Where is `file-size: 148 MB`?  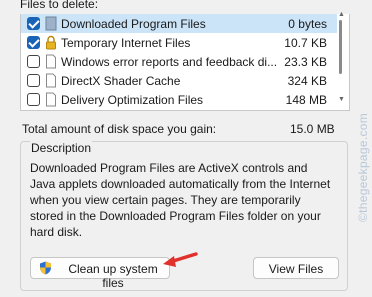 file-size: 148 MB is located at coordinates (306, 100).